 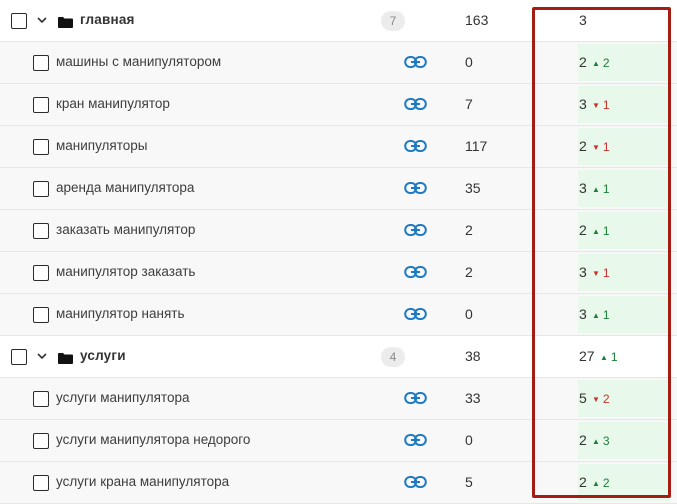 I want to click on table-row: манипулятор нанять 0 3 ▲ 1, so click(x=338, y=315).